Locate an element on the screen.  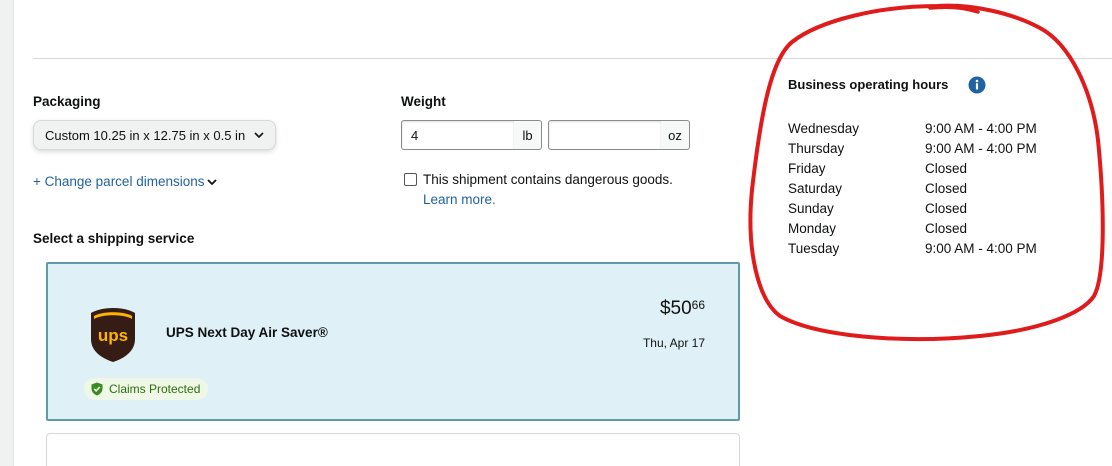
hours-row: Sunday Closed is located at coordinates (926, 208).